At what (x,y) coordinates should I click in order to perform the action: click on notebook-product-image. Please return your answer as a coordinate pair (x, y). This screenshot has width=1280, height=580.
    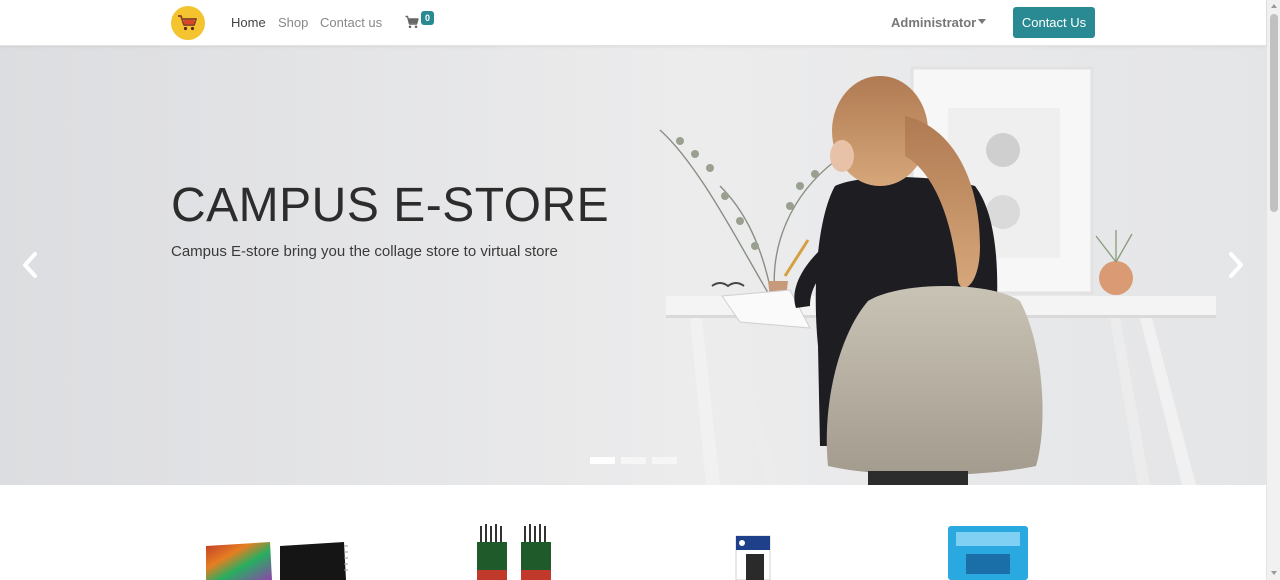
    Looking at the image, I should click on (276, 550).